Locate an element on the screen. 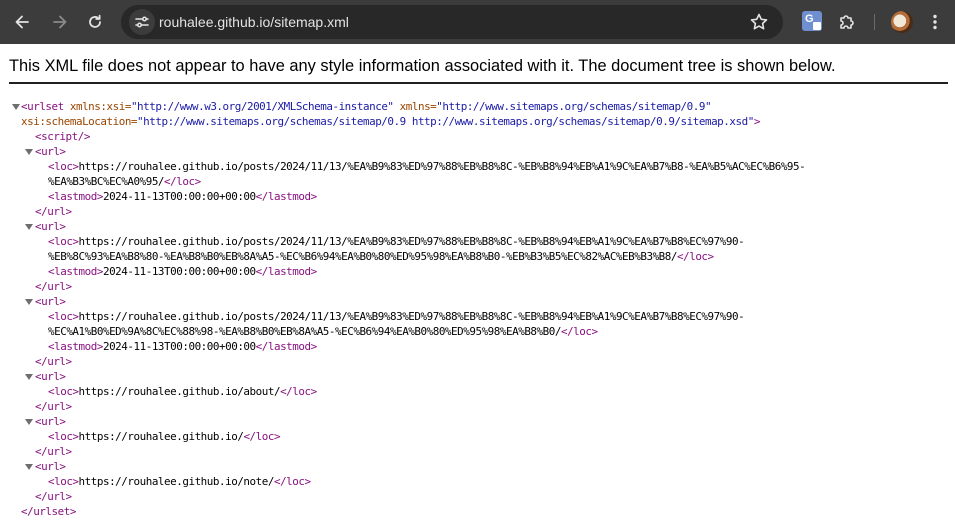  script-element: <script/> is located at coordinates (62, 136).